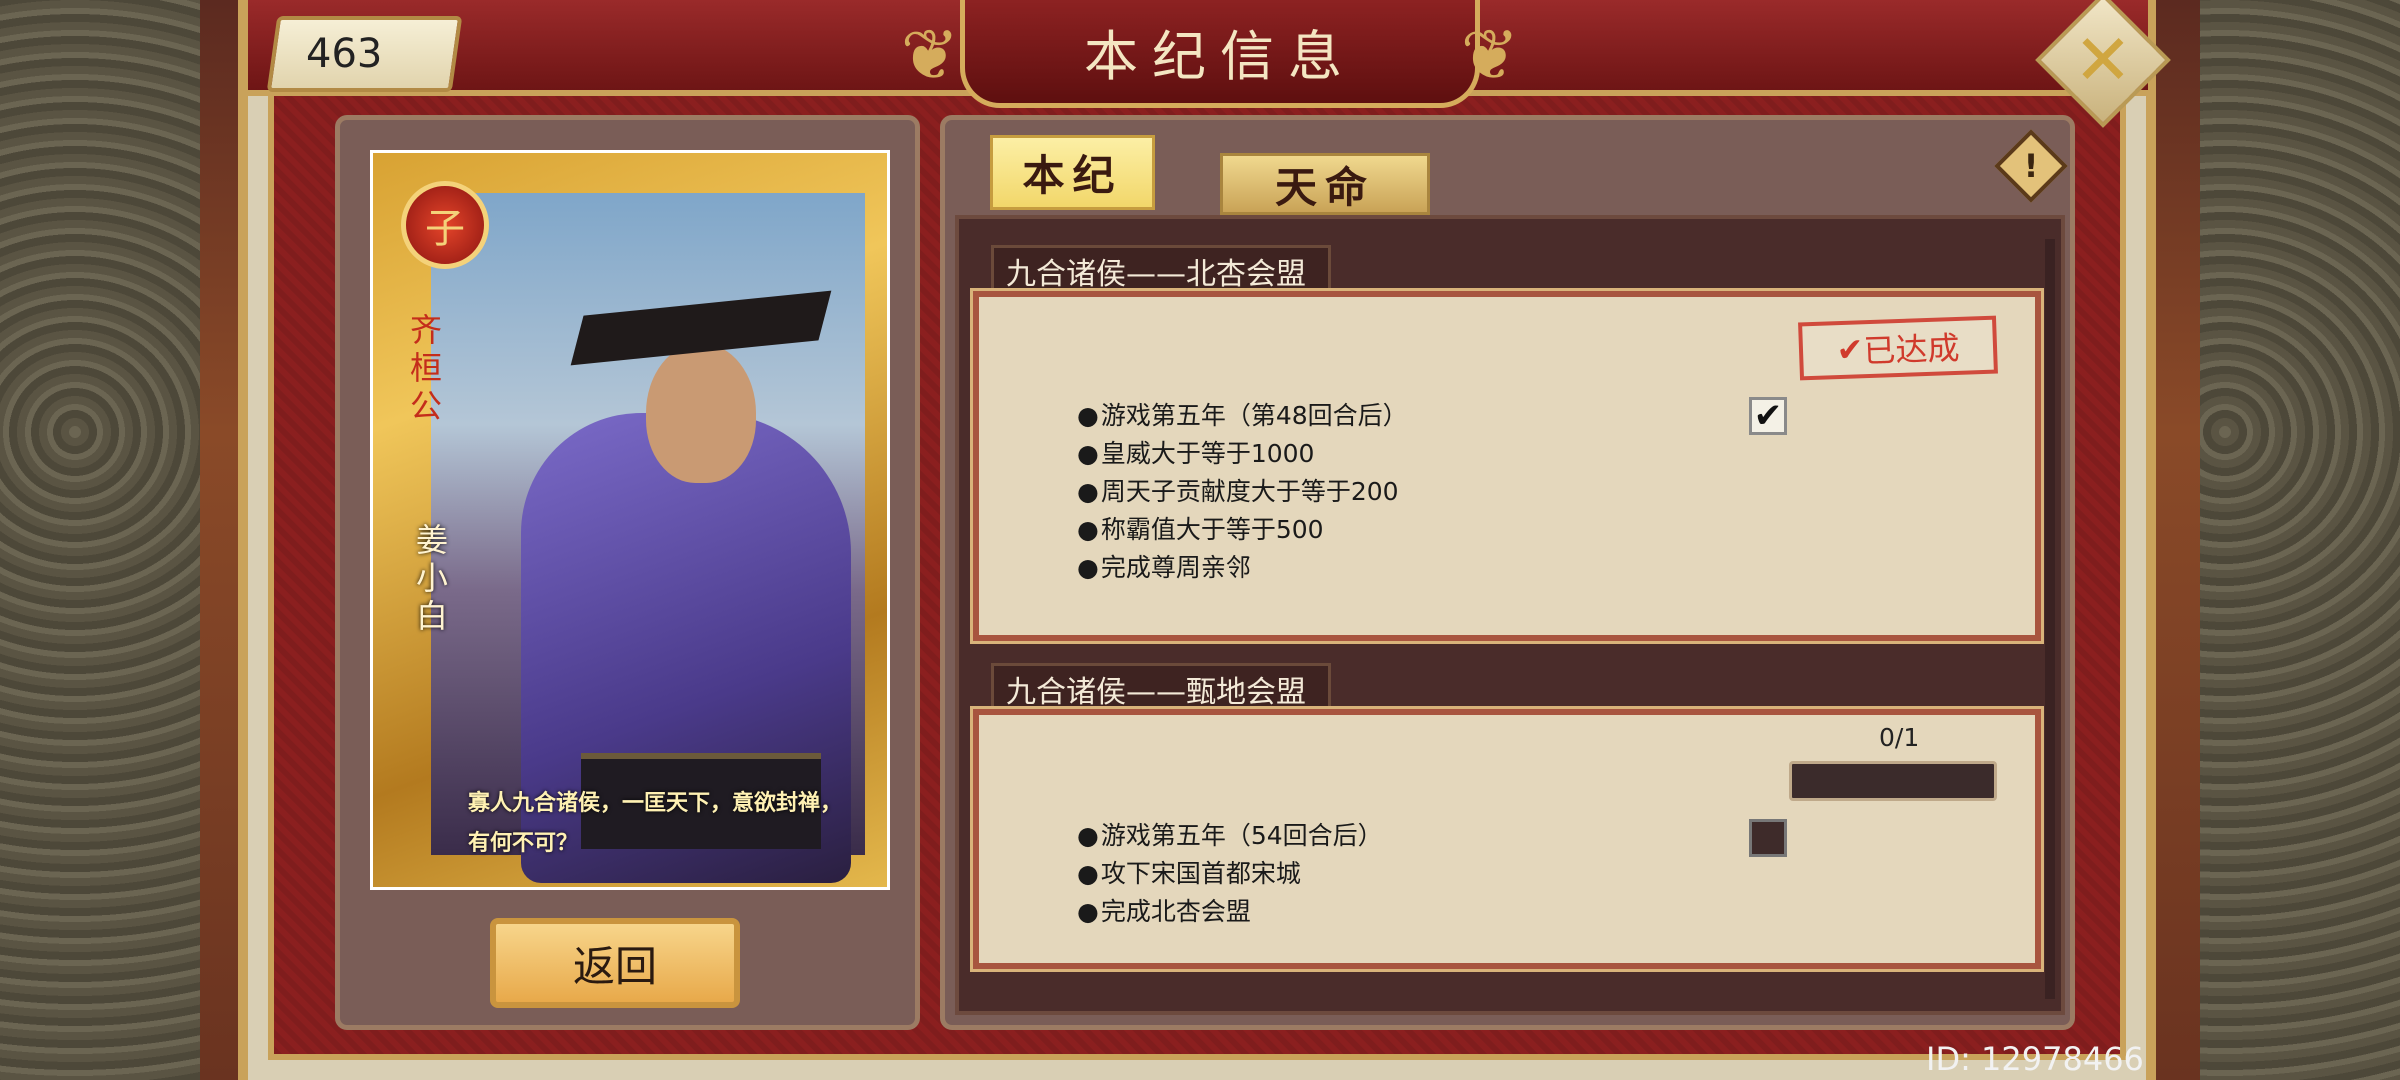 The width and height of the screenshot is (2400, 1080). I want to click on condition-item: 皇威大于等于1000, so click(1242, 454).